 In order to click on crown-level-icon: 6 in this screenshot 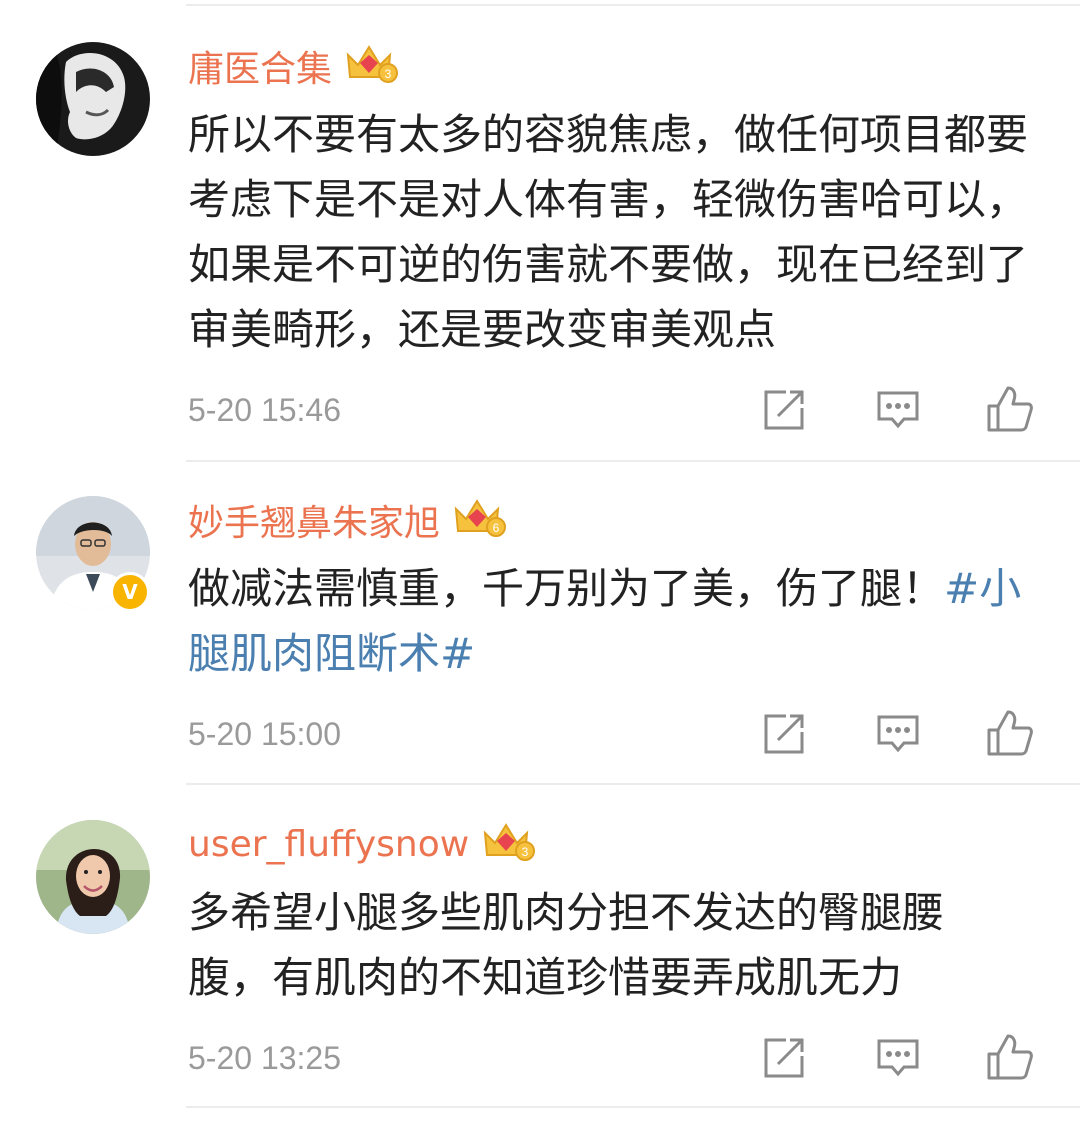, I will do `click(478, 520)`.